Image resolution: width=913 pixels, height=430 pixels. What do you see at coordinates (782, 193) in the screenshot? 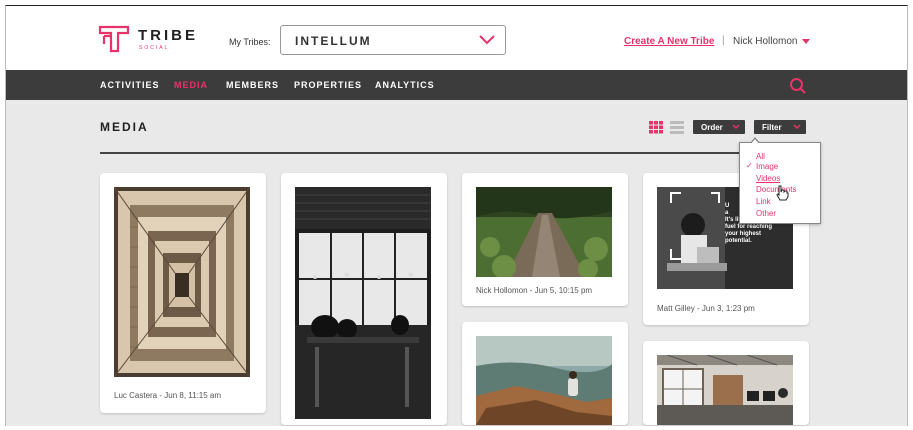
I see `hand-cursor-icon` at bounding box center [782, 193].